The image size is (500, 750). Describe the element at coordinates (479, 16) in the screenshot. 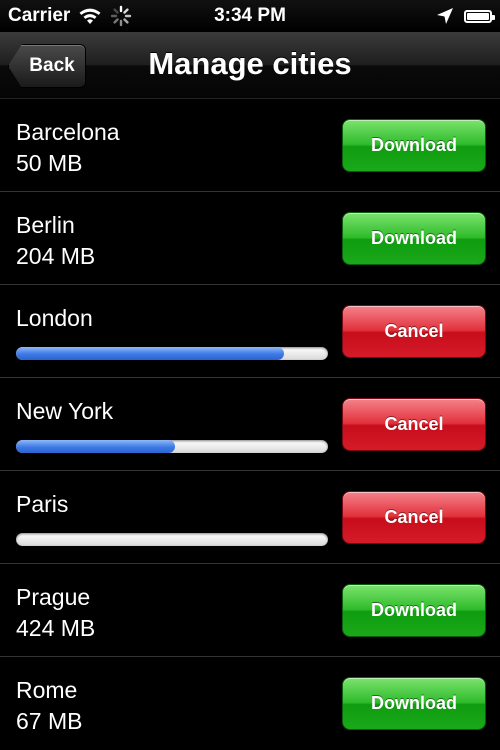

I see `battery-icon` at that location.